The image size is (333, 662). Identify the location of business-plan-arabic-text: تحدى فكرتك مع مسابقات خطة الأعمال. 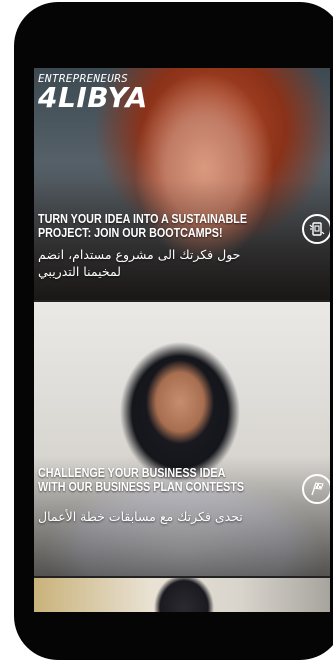
(140, 516).